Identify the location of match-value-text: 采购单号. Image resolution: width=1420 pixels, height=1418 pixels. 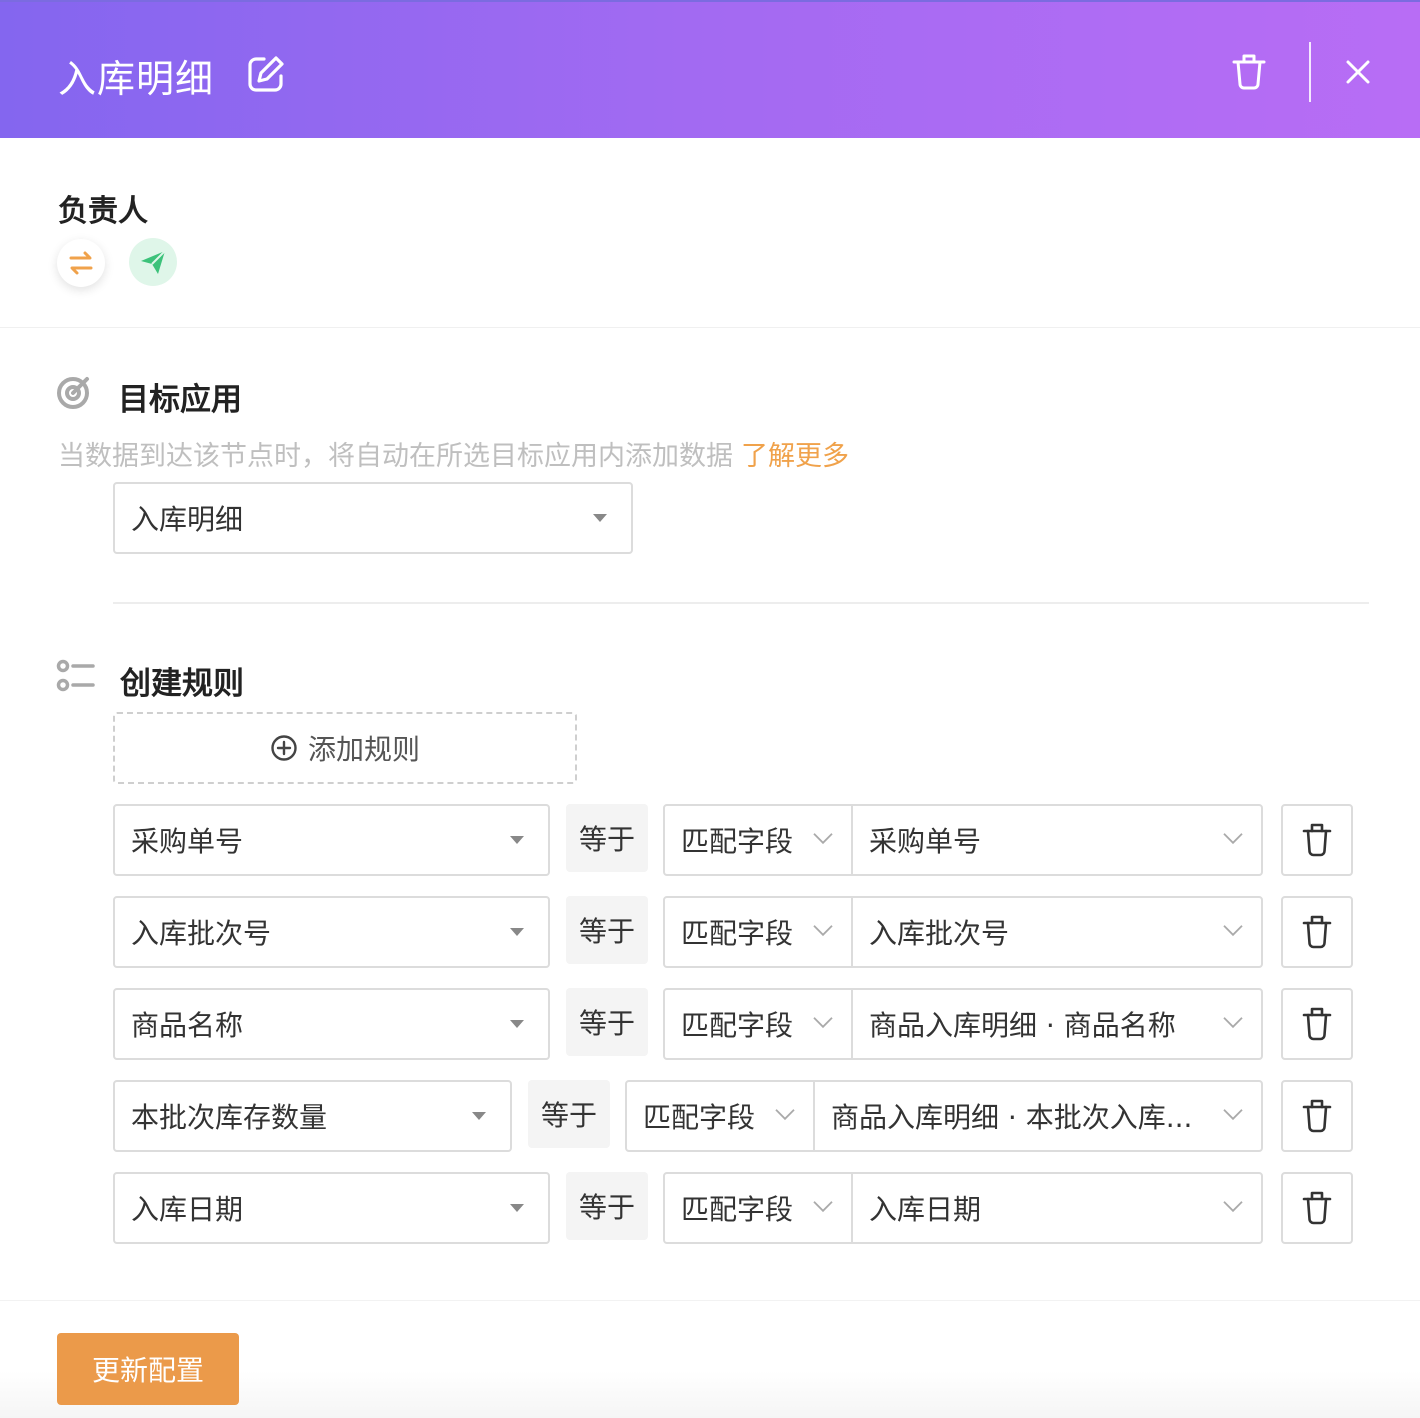
(925, 841).